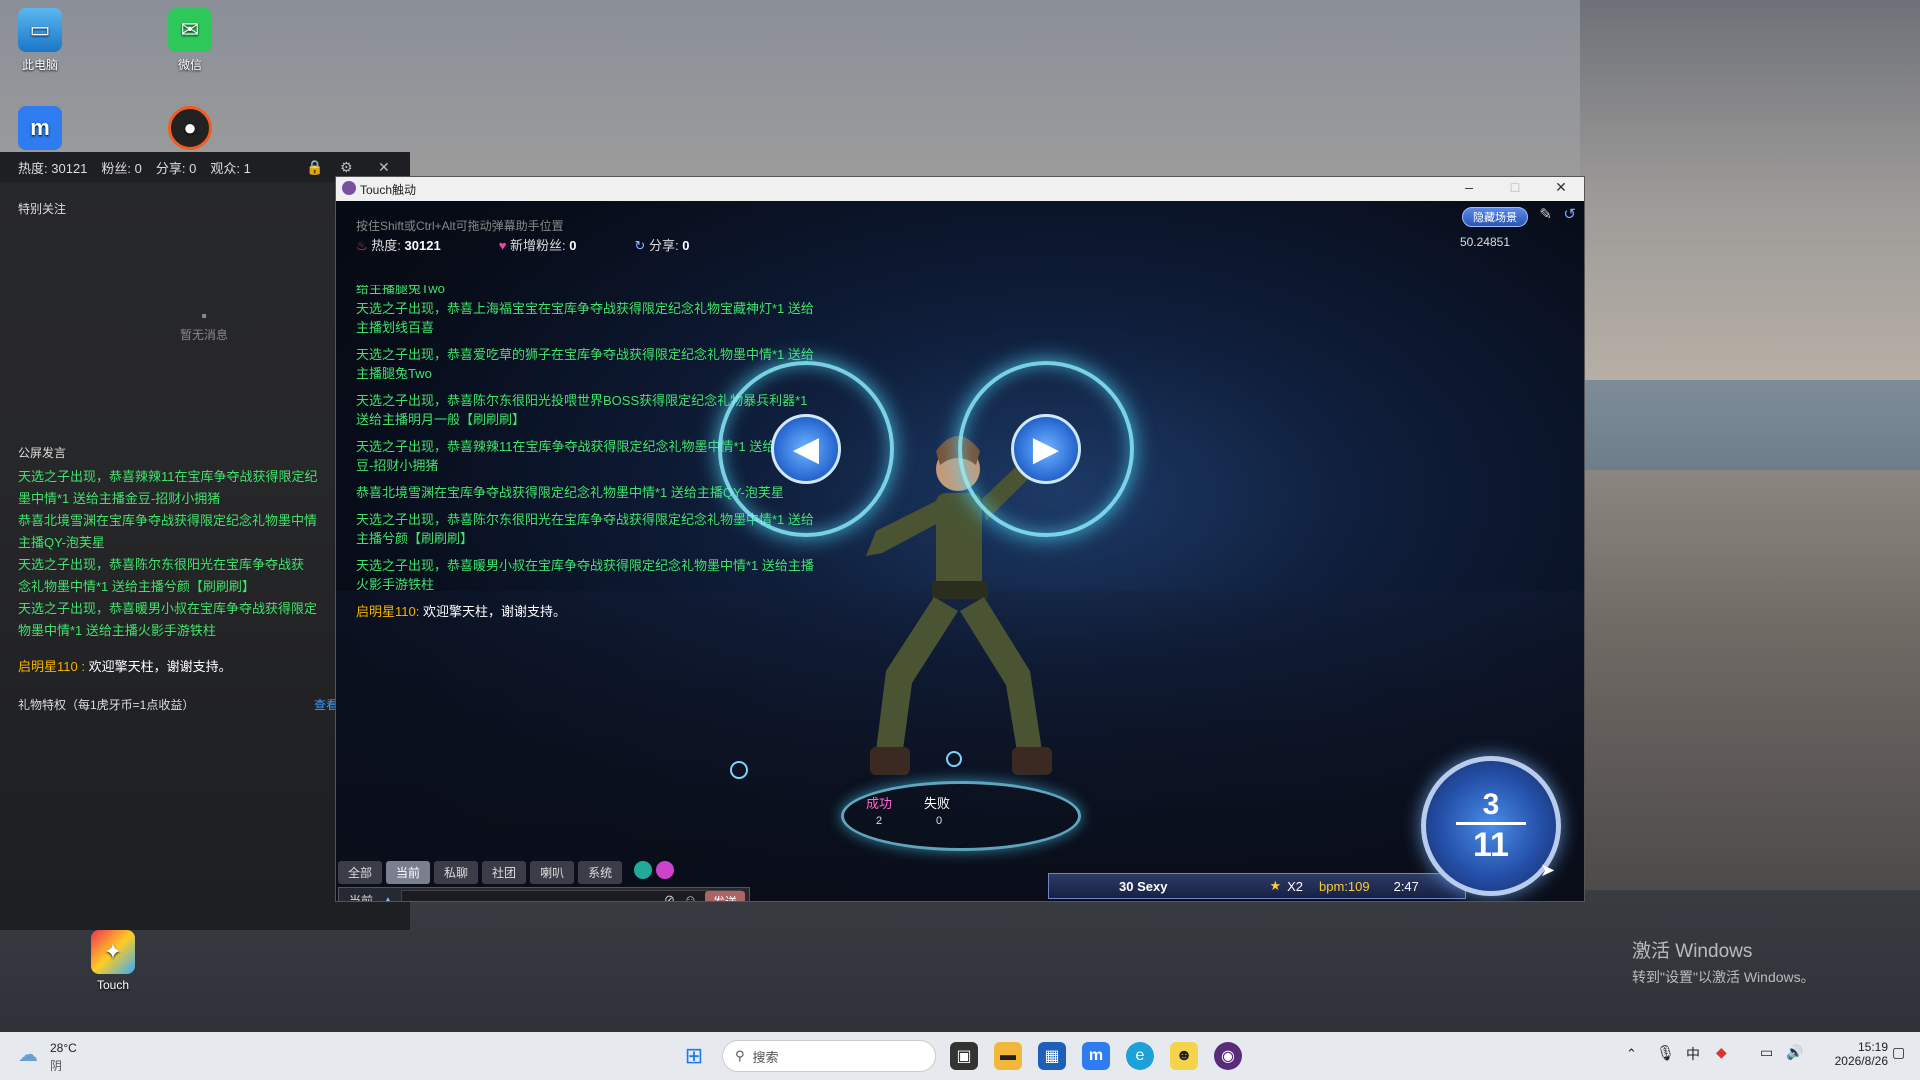 The image size is (1920, 1080). What do you see at coordinates (879, 821) in the screenshot?
I see `success-count: 2` at bounding box center [879, 821].